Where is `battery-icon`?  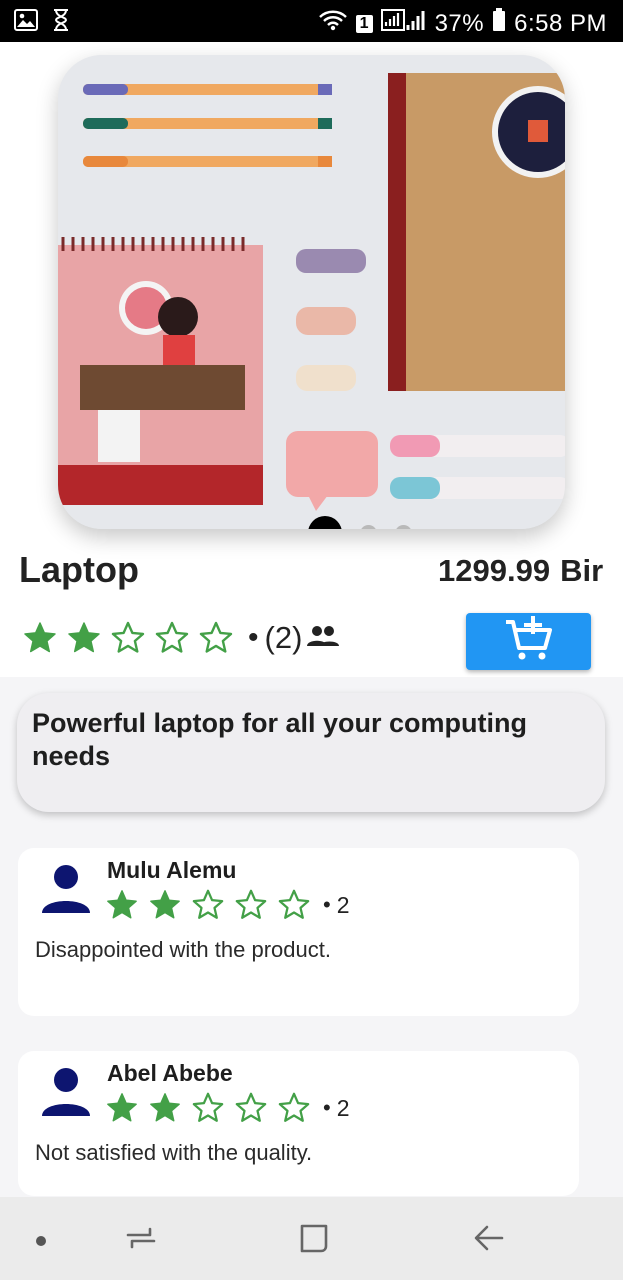 battery-icon is located at coordinates (499, 23).